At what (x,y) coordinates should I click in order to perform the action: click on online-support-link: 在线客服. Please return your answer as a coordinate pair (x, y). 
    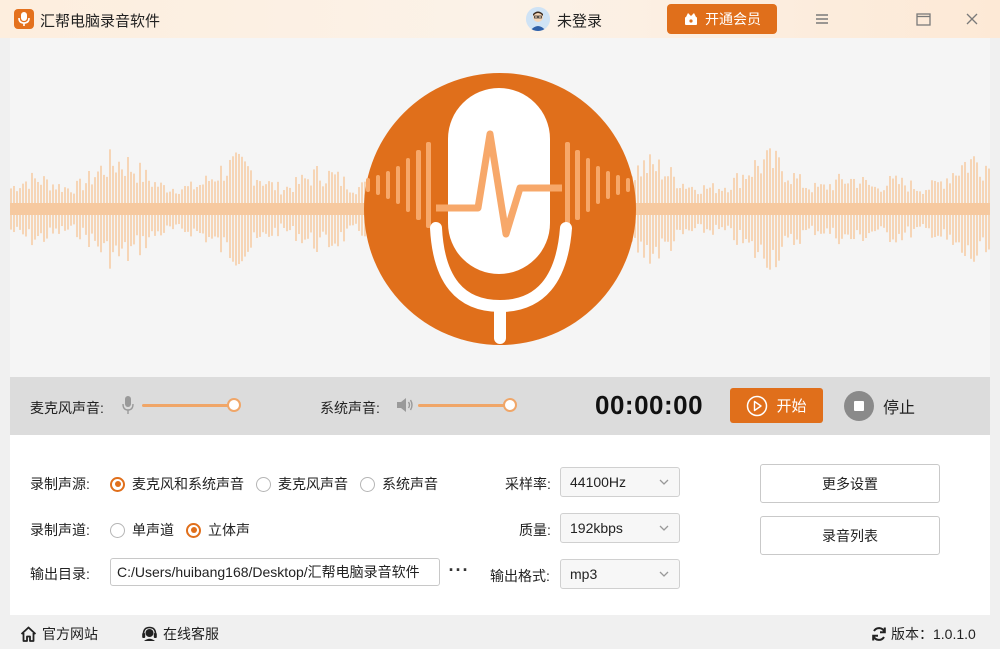
    Looking at the image, I should click on (180, 634).